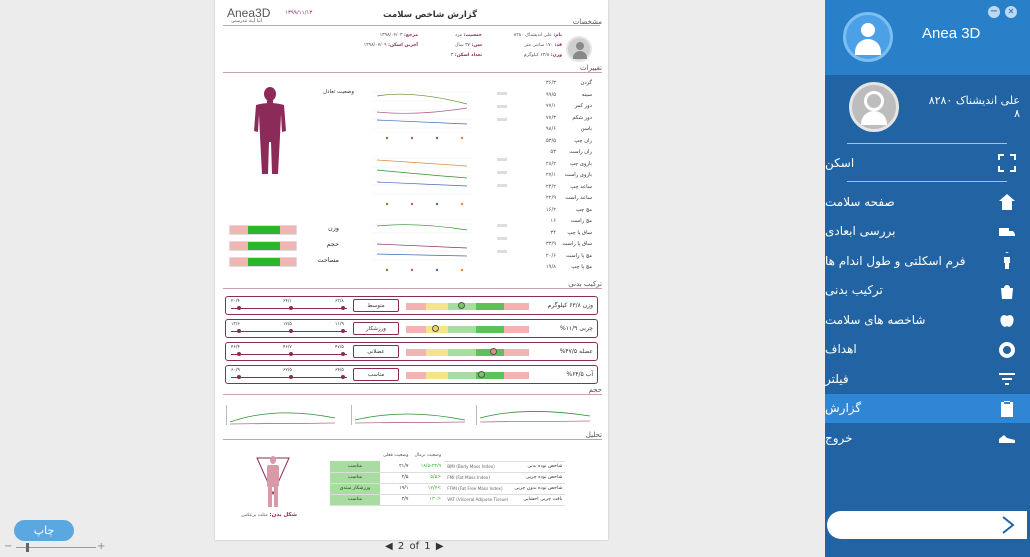  I want to click on summary-bars: وزن حجم مساحت, so click(284, 248).